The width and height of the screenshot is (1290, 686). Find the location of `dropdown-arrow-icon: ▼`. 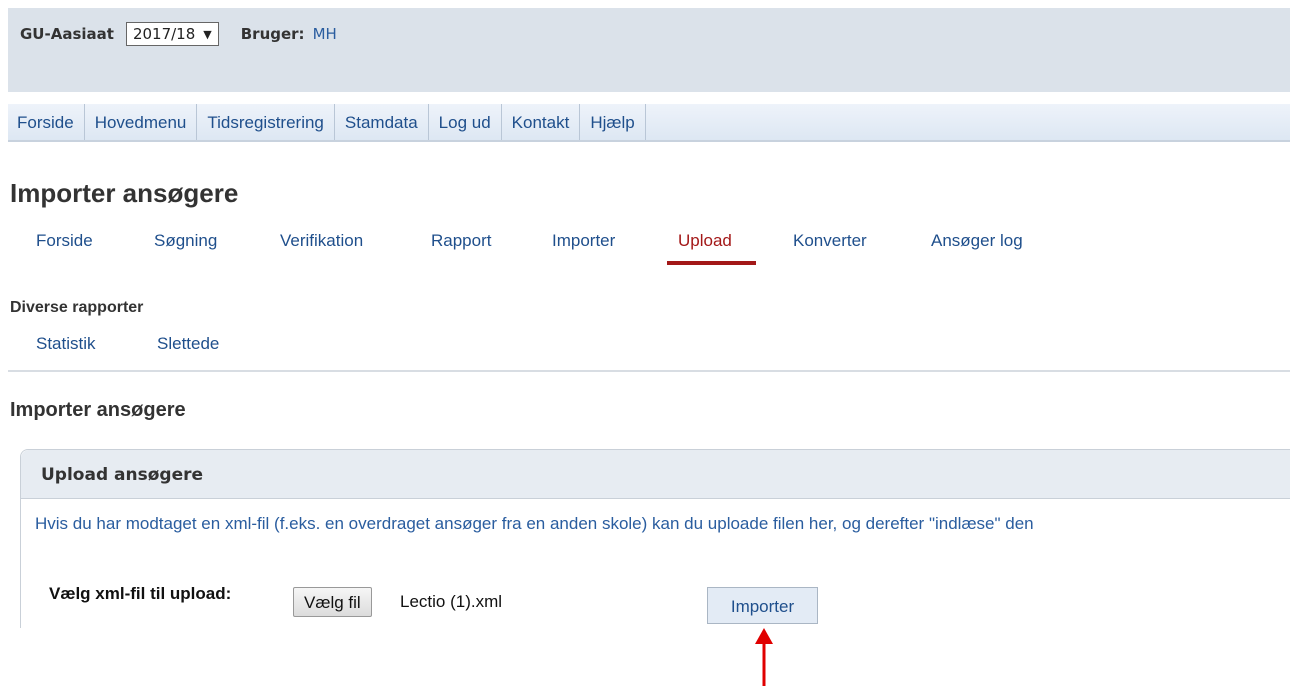

dropdown-arrow-icon: ▼ is located at coordinates (207, 34).